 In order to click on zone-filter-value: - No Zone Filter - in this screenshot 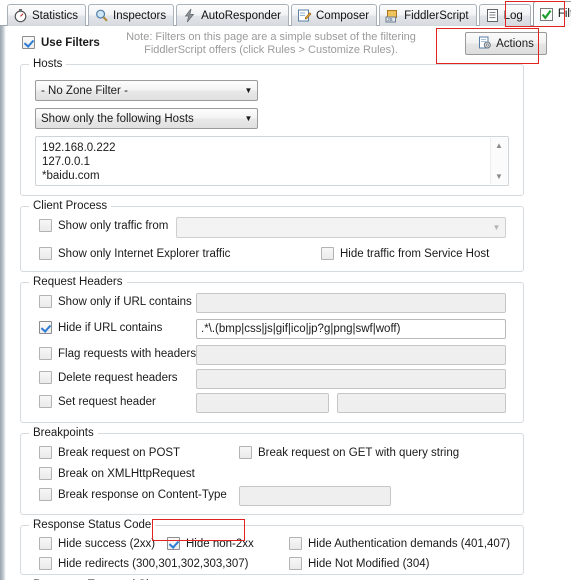, I will do `click(84, 90)`.